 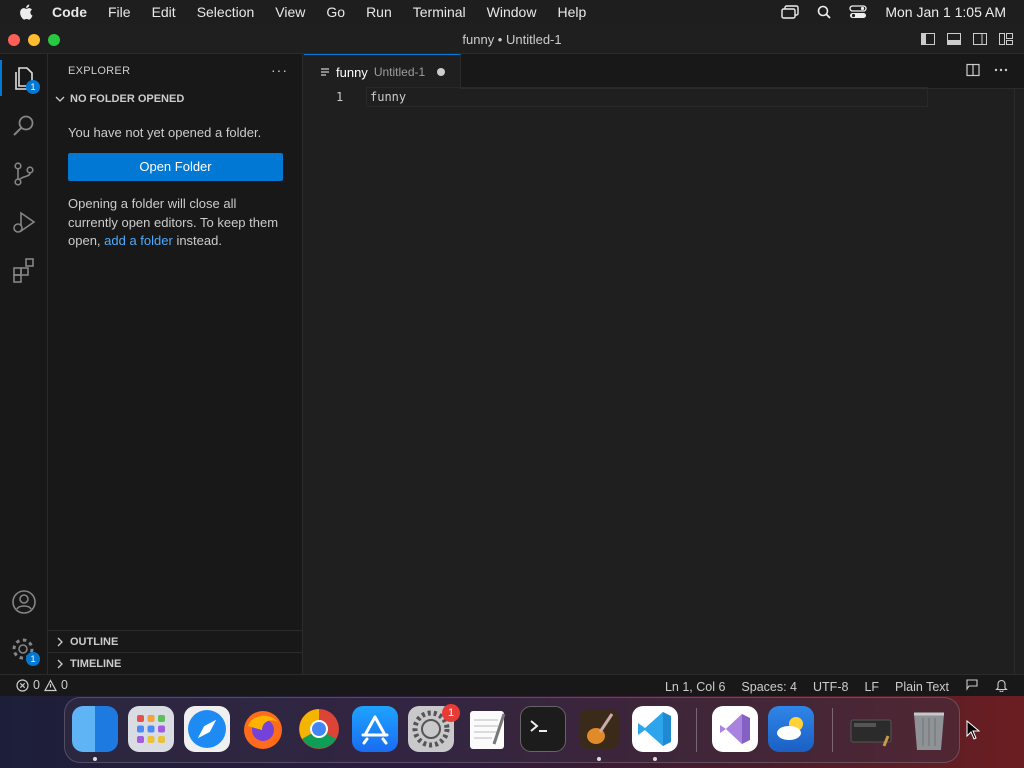 I want to click on spotlight-search-icon, so click(x=824, y=12).